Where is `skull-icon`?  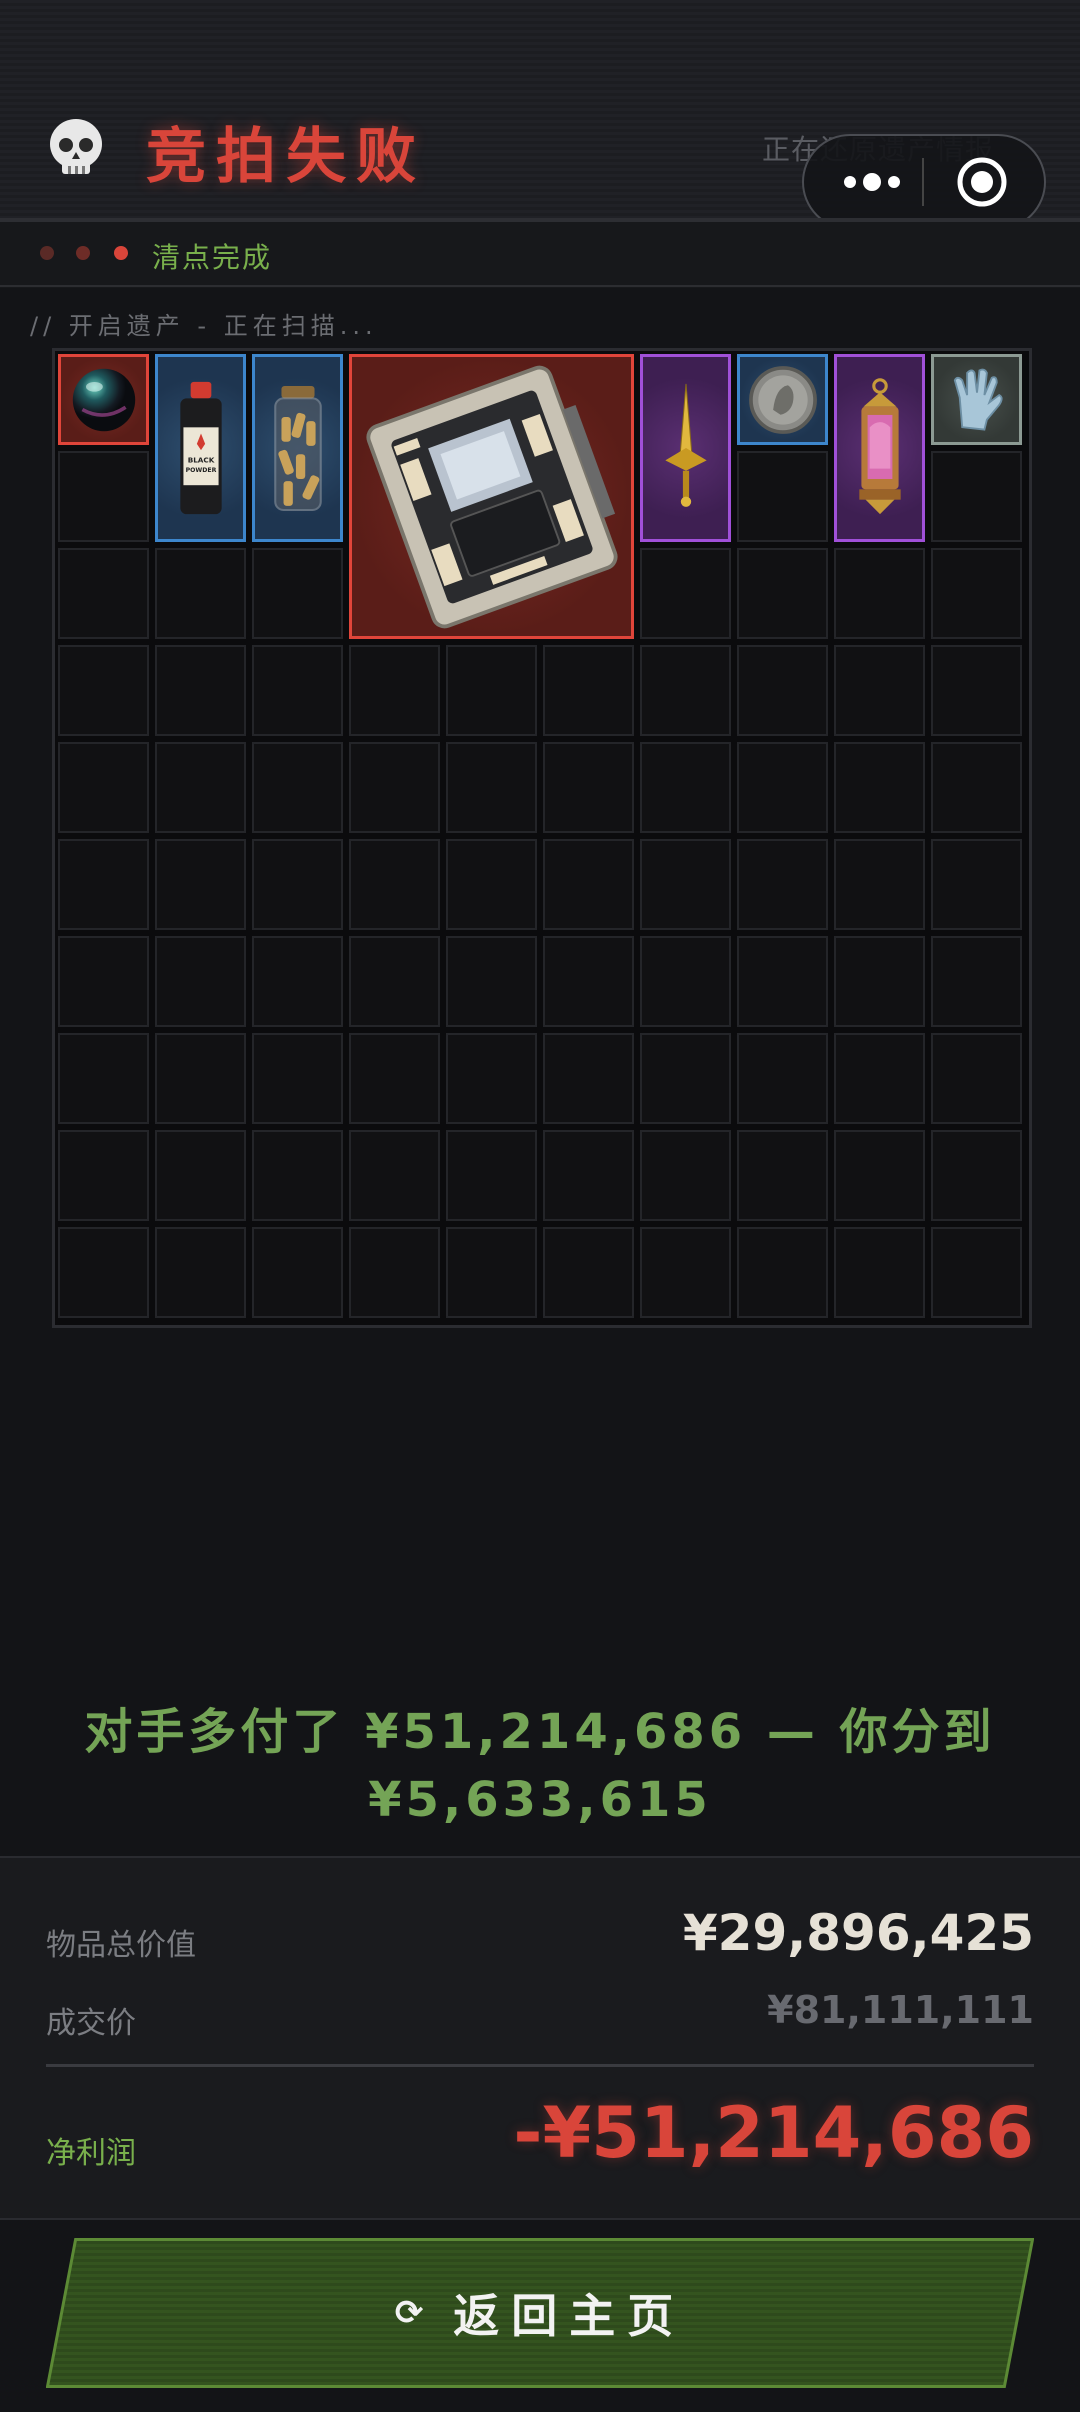
skull-icon is located at coordinates (76, 146).